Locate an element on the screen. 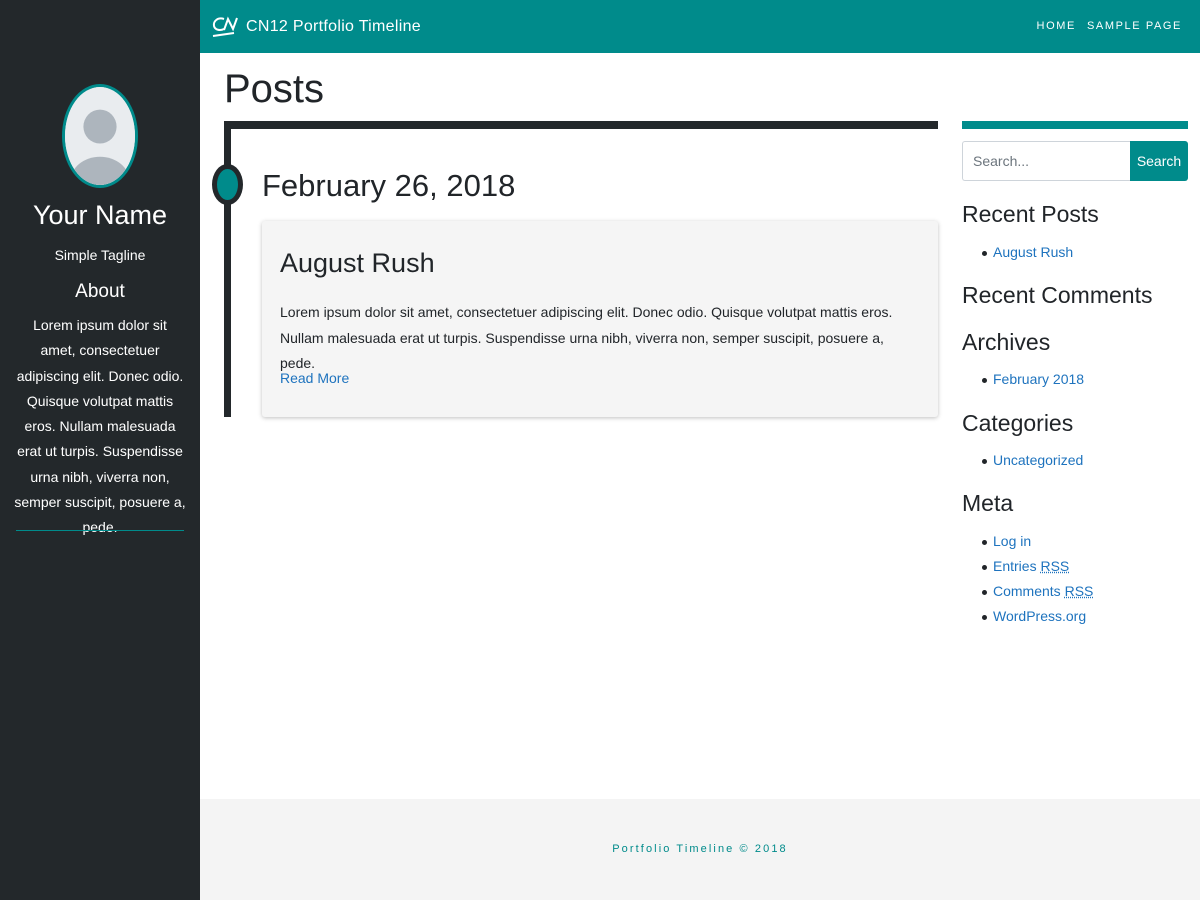  site-footer: Portfolio Timeline © 2018 is located at coordinates (700, 849).